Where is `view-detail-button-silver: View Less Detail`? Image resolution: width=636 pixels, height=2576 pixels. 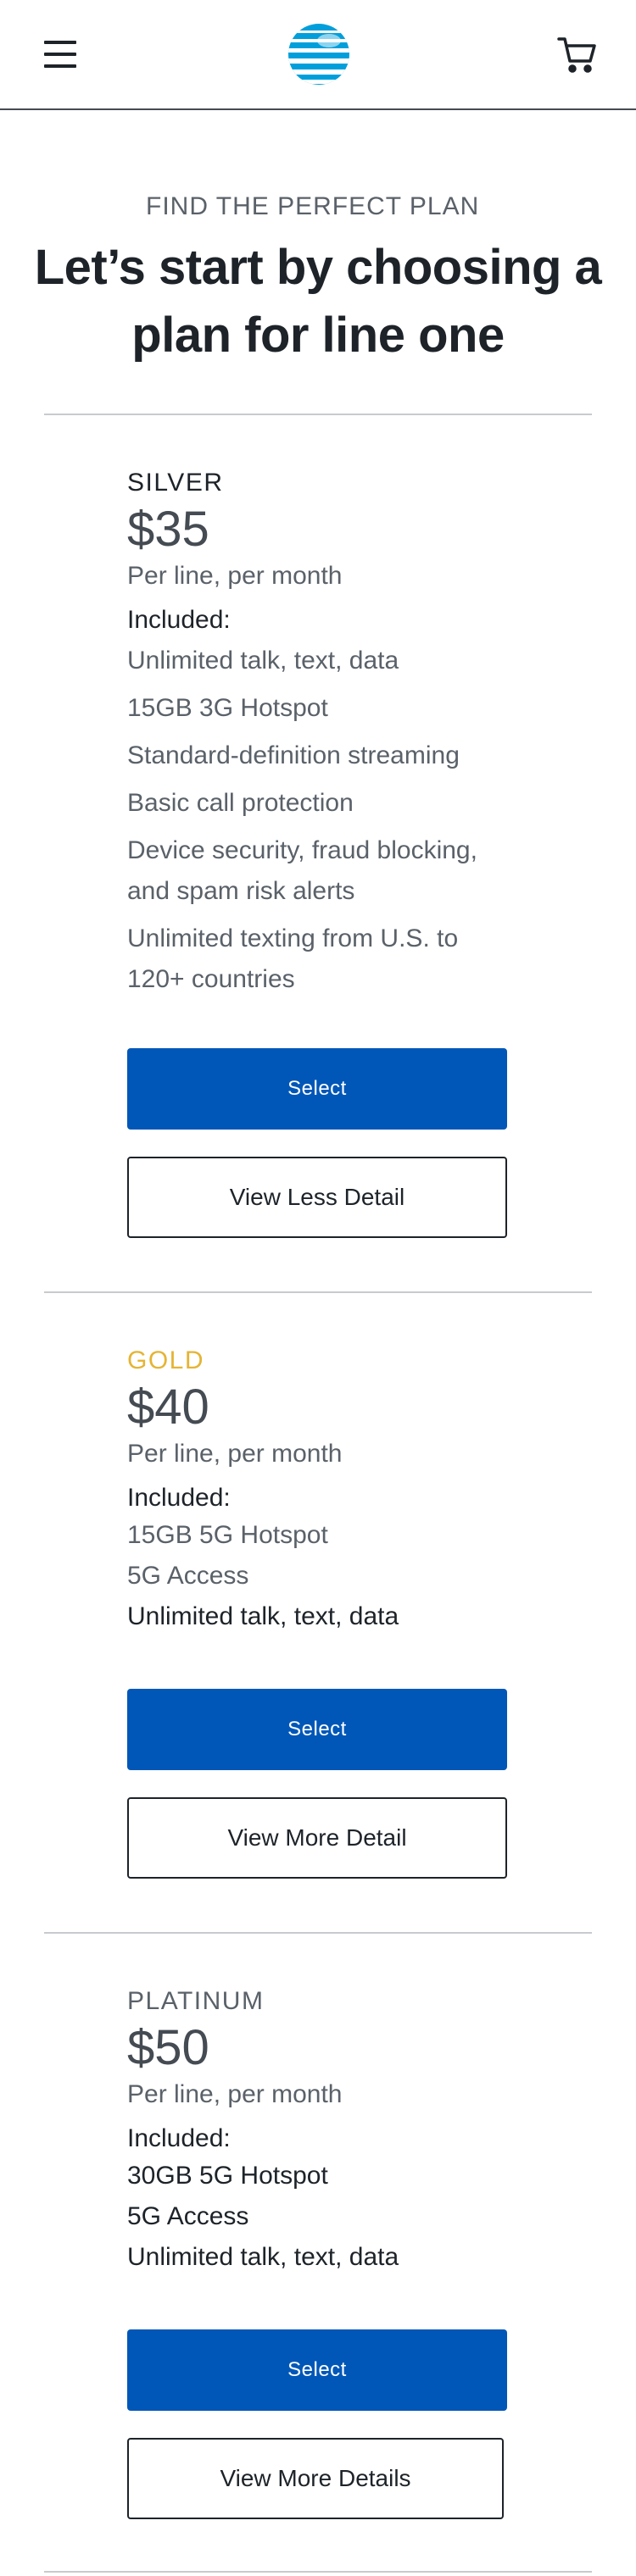
view-detail-button-silver: View Less Detail is located at coordinates (317, 1197).